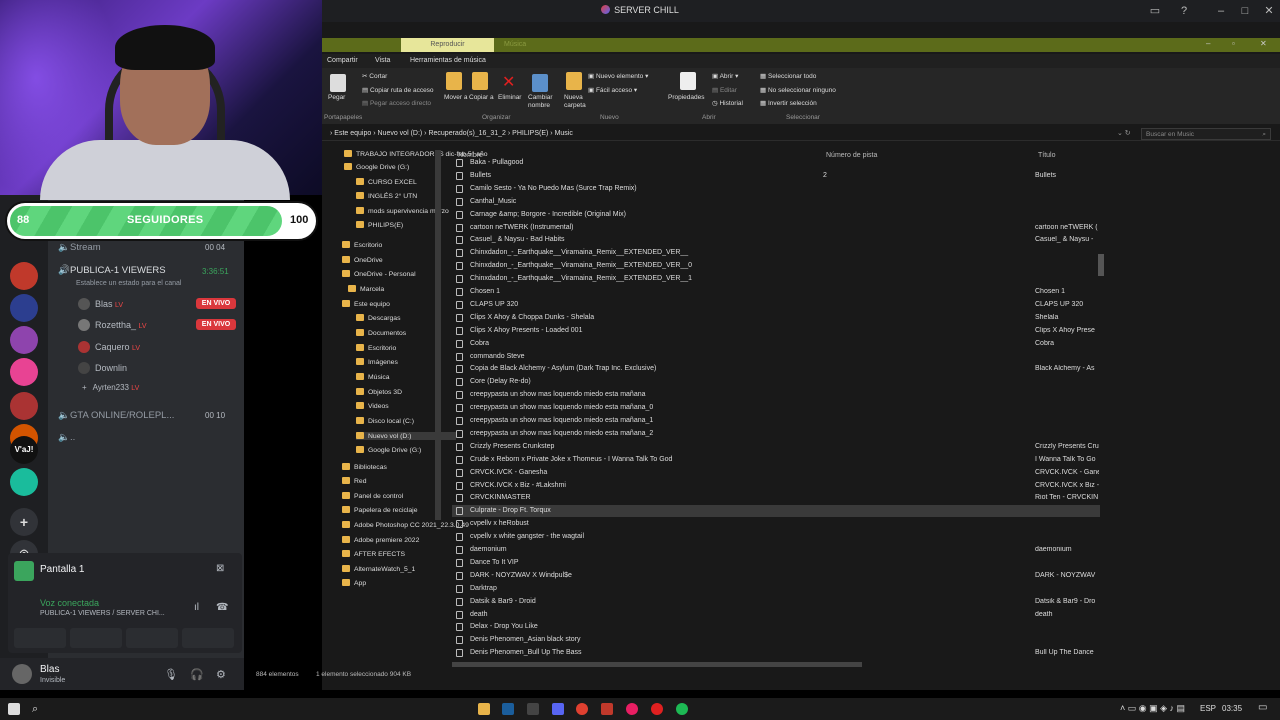 The image size is (1280, 720). What do you see at coordinates (373, 554) in the screenshot?
I see `tree-item: AFTER EFECTS` at bounding box center [373, 554].